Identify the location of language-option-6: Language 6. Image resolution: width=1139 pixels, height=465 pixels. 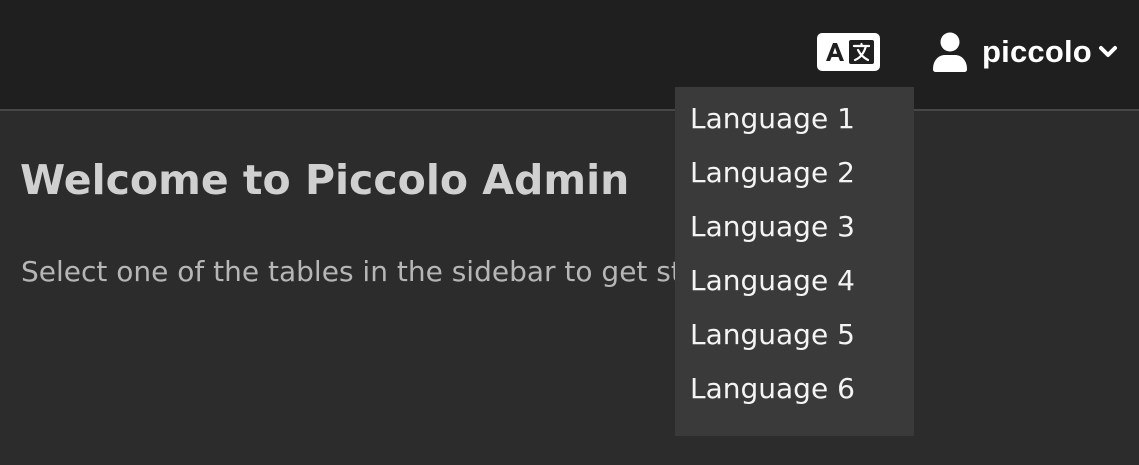
(794, 389).